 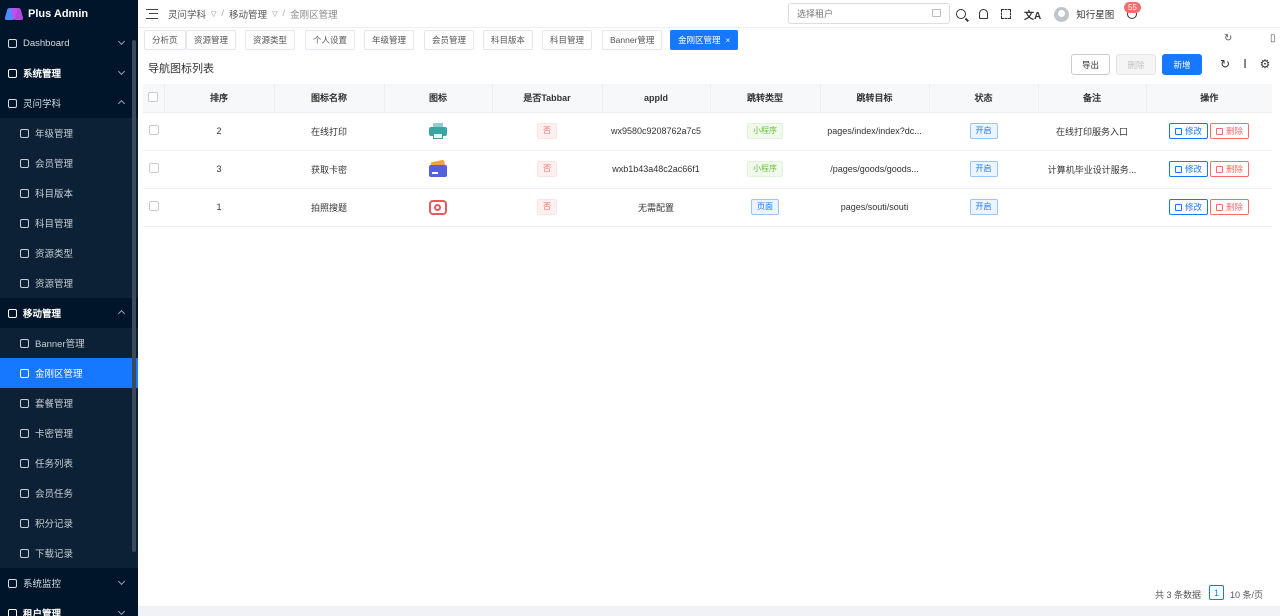 I want to click on sidebar-item: 套餐管理, so click(x=69, y=403).